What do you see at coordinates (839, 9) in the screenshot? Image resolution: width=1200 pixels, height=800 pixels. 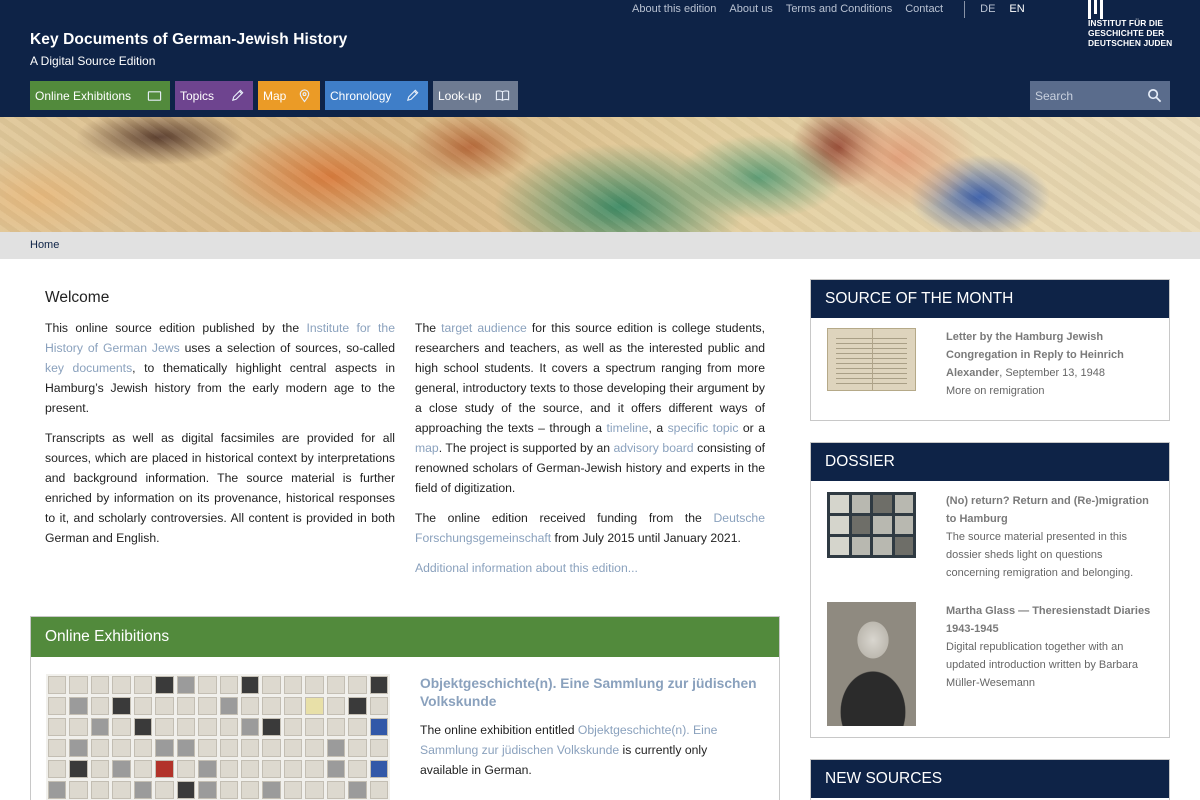 I see `terms-link: Terms and Conditions` at bounding box center [839, 9].